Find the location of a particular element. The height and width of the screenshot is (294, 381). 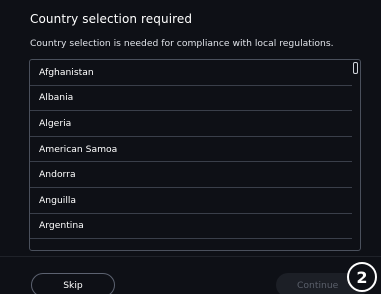

country-label: Argentina is located at coordinates (61, 226).